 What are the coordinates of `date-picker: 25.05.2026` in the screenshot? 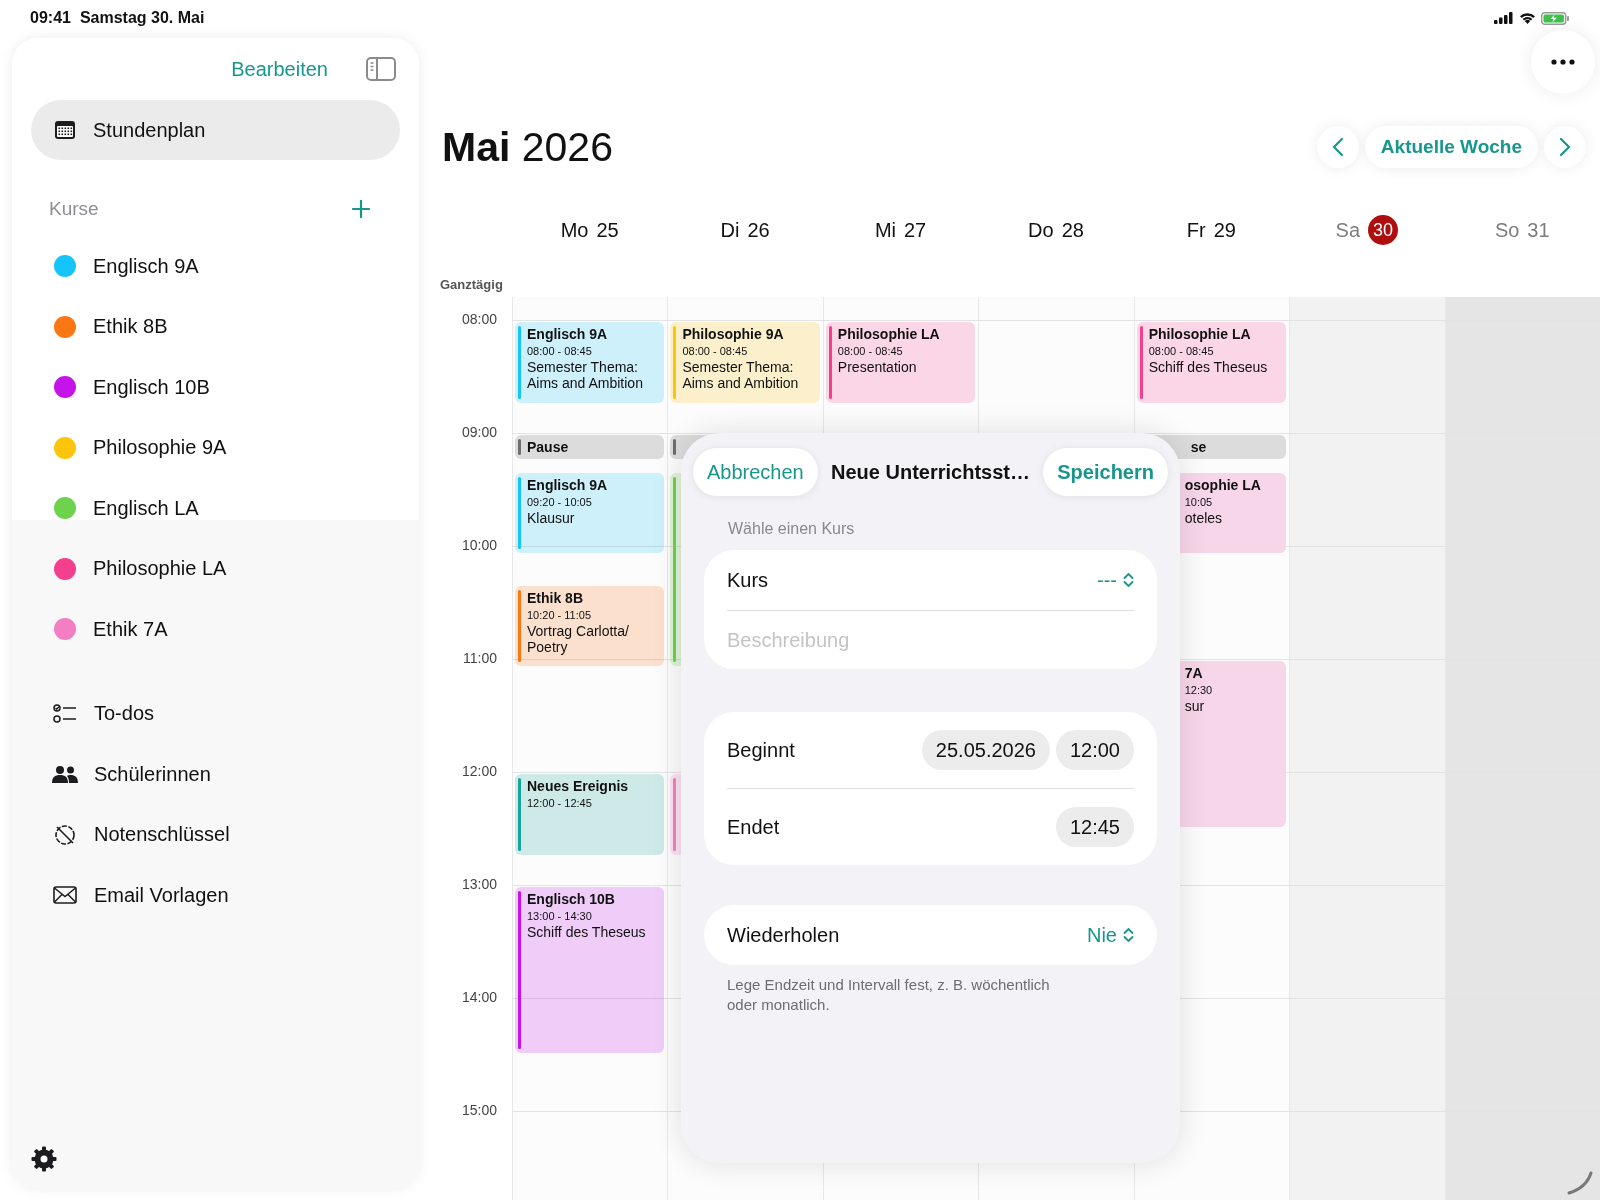 It's located at (985, 750).